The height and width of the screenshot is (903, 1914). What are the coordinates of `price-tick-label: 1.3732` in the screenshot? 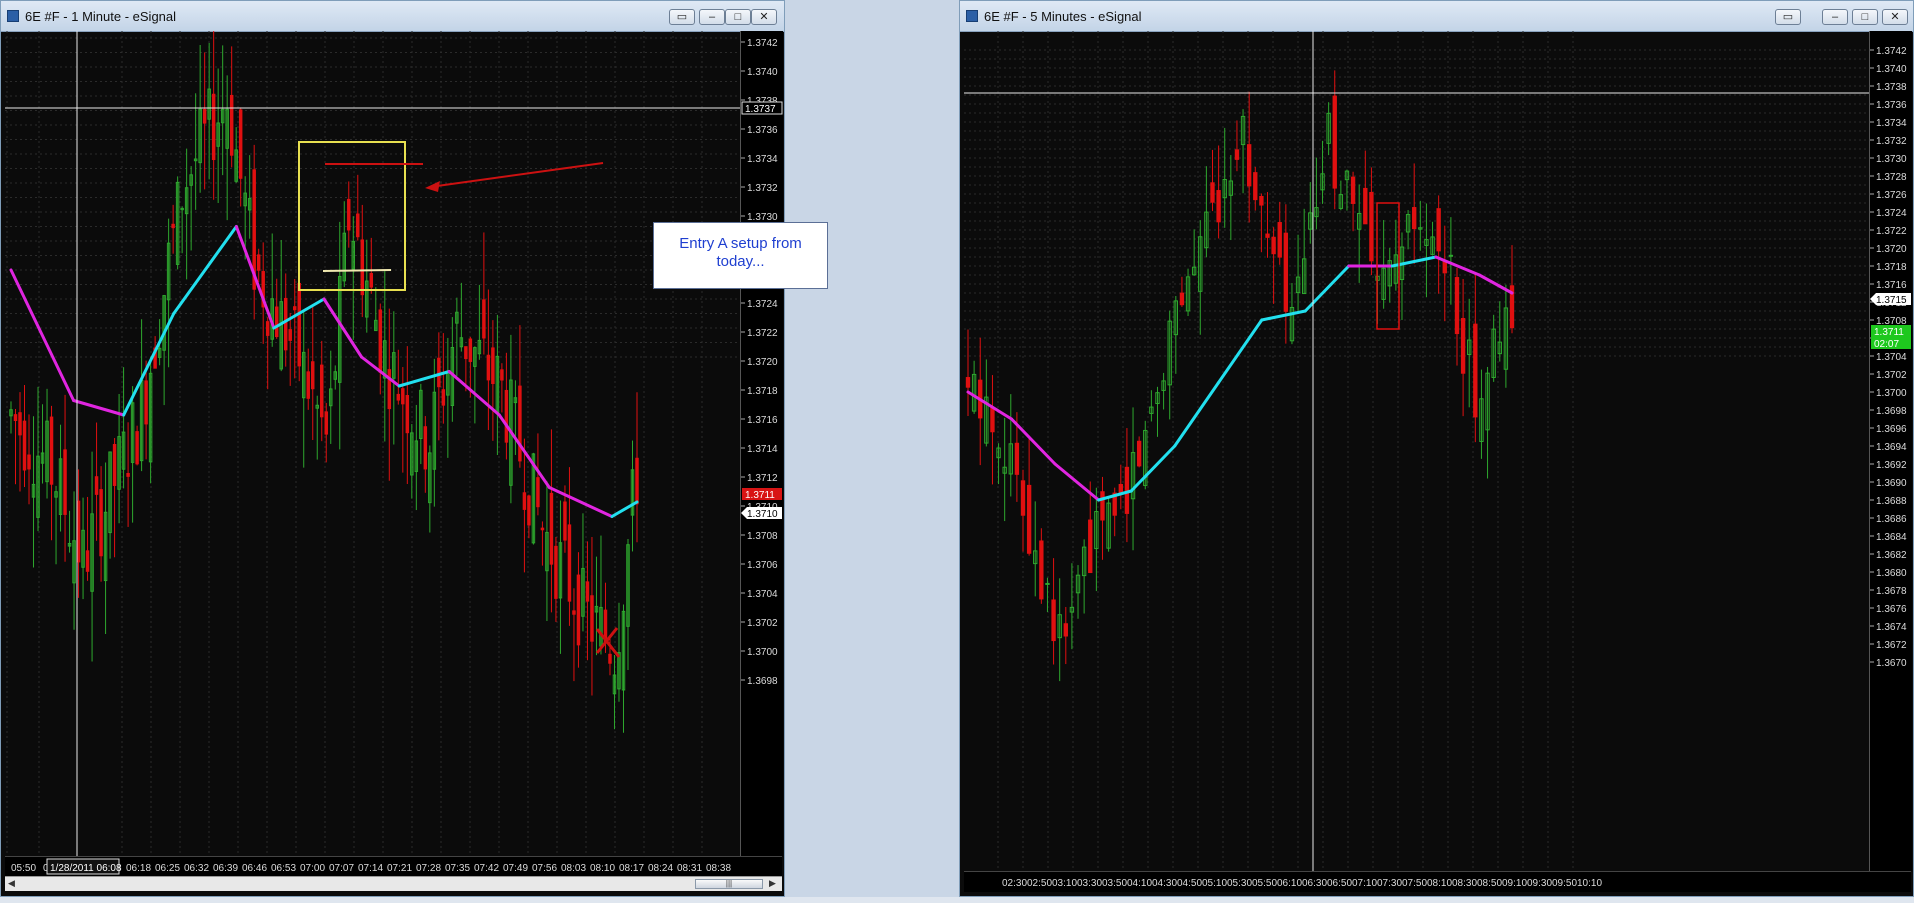 It's located at (1891, 141).